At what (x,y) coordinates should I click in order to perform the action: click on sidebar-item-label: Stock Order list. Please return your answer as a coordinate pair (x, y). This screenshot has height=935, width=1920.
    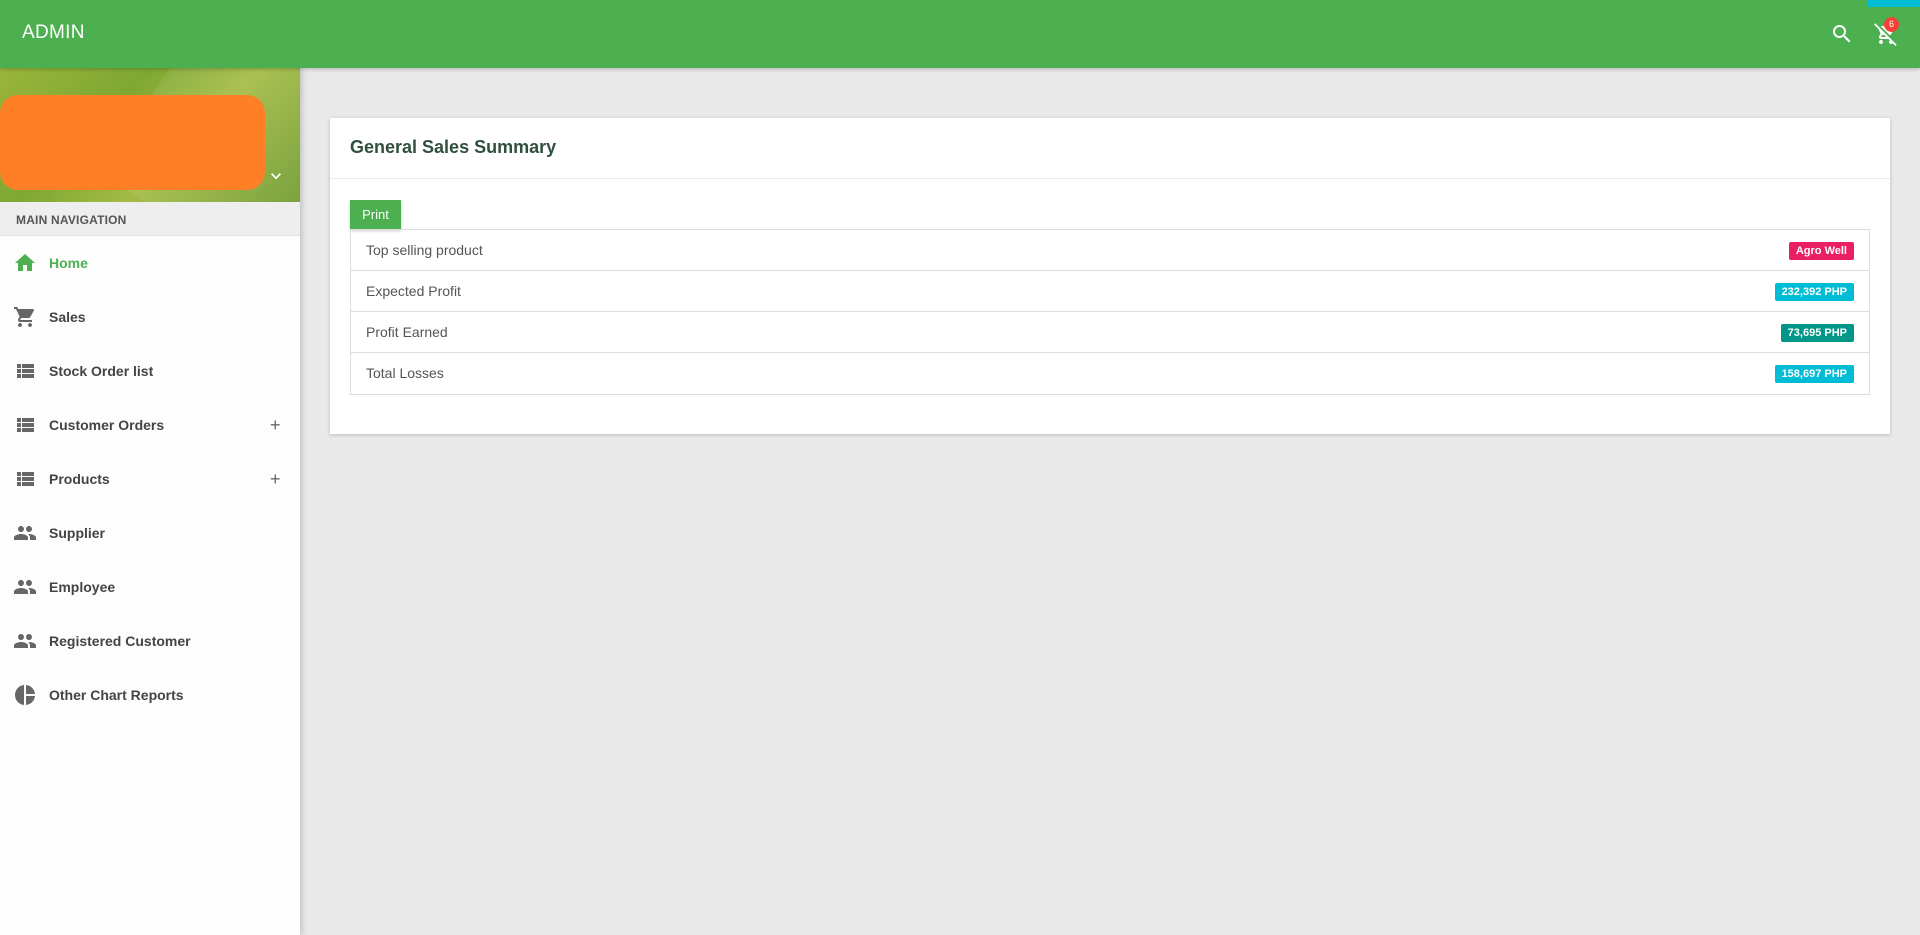
    Looking at the image, I should click on (101, 371).